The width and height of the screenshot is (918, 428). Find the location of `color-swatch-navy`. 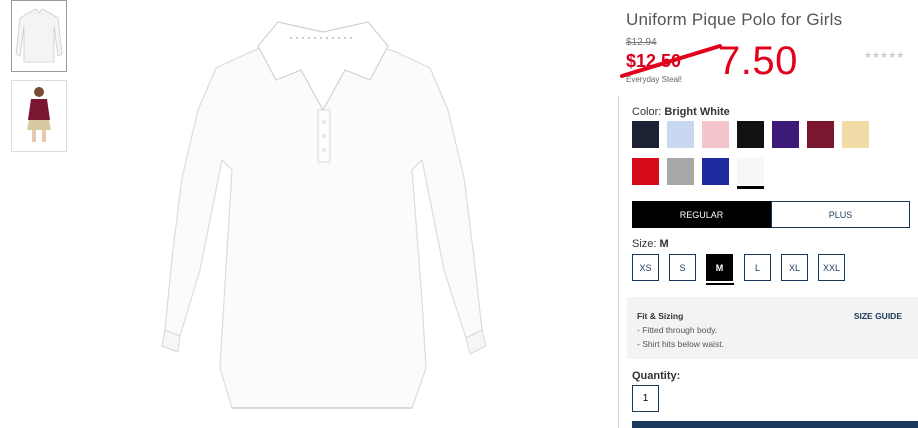

color-swatch-navy is located at coordinates (645, 134).